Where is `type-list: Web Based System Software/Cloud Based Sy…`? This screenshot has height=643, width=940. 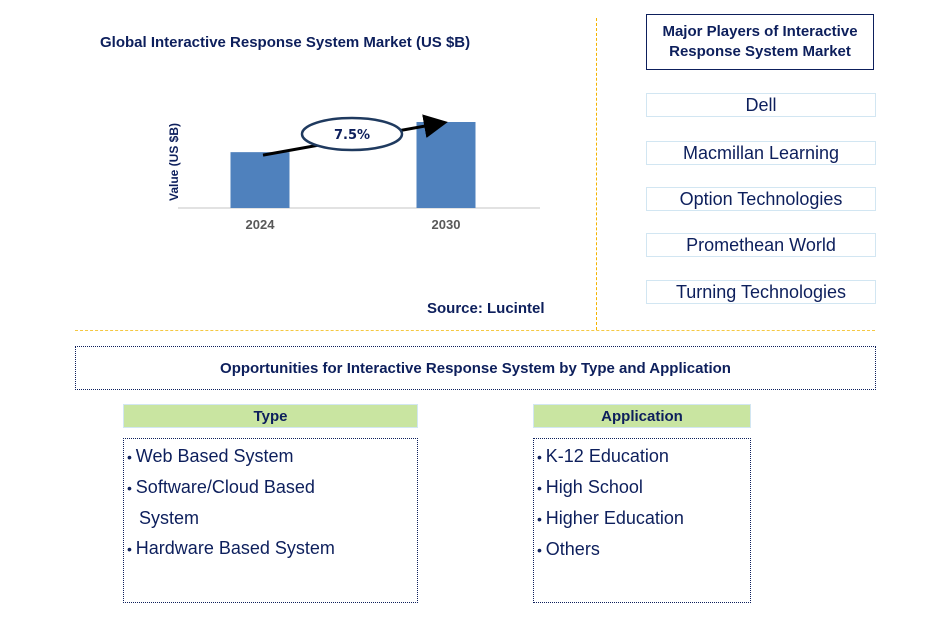 type-list: Web Based System Software/Cloud Based Sy… is located at coordinates (270, 520).